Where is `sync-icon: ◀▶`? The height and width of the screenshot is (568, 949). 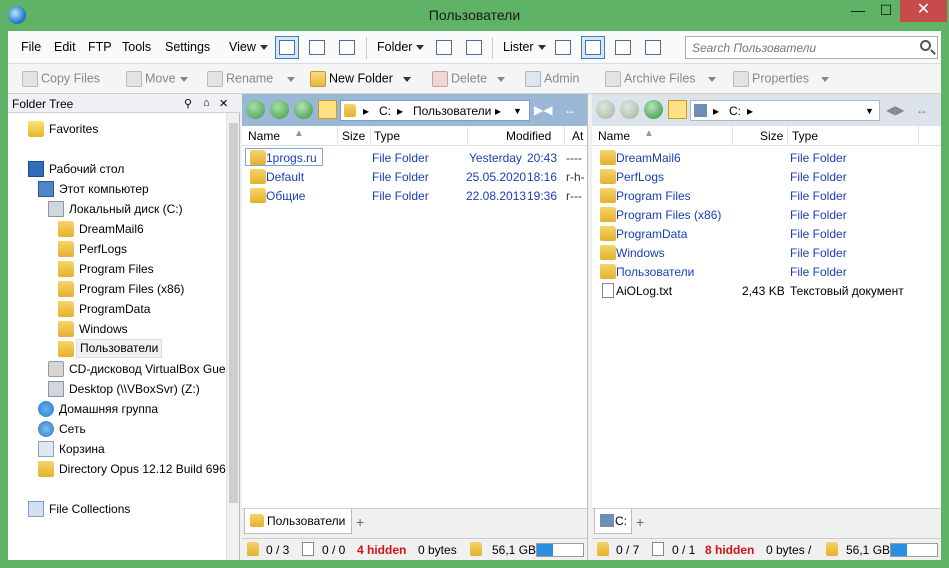 sync-icon: ◀▶ is located at coordinates (895, 110).